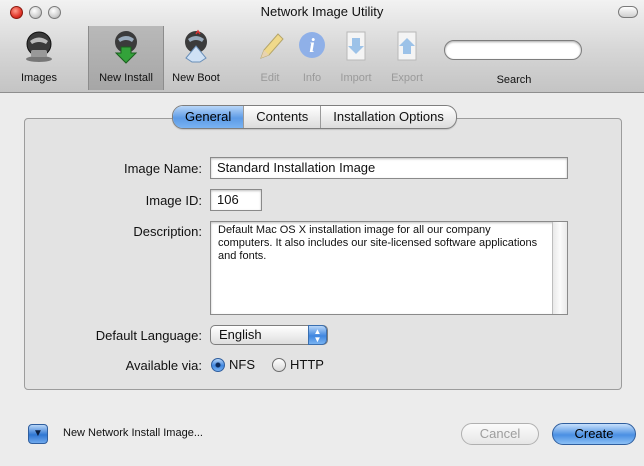 The image size is (644, 466). Describe the element at coordinates (236, 200) in the screenshot. I see `image-id-field: 106` at that location.